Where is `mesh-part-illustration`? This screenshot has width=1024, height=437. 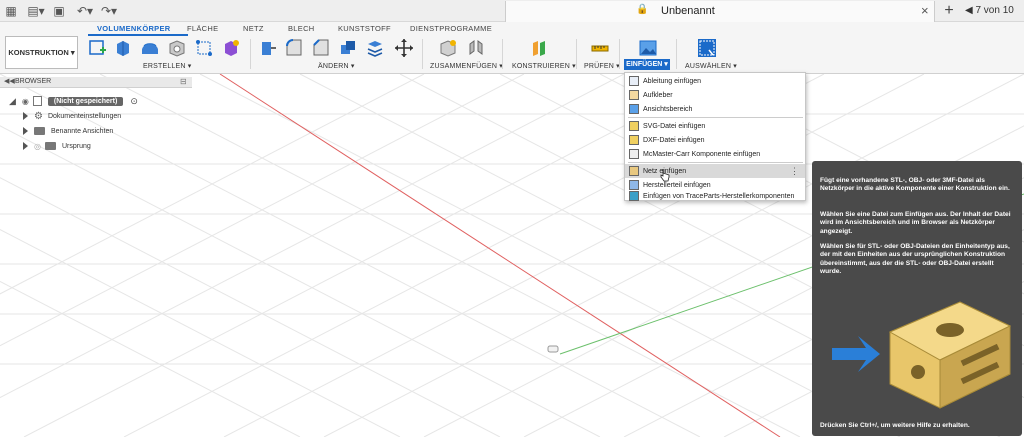
mesh-part-illustration is located at coordinates (922, 355).